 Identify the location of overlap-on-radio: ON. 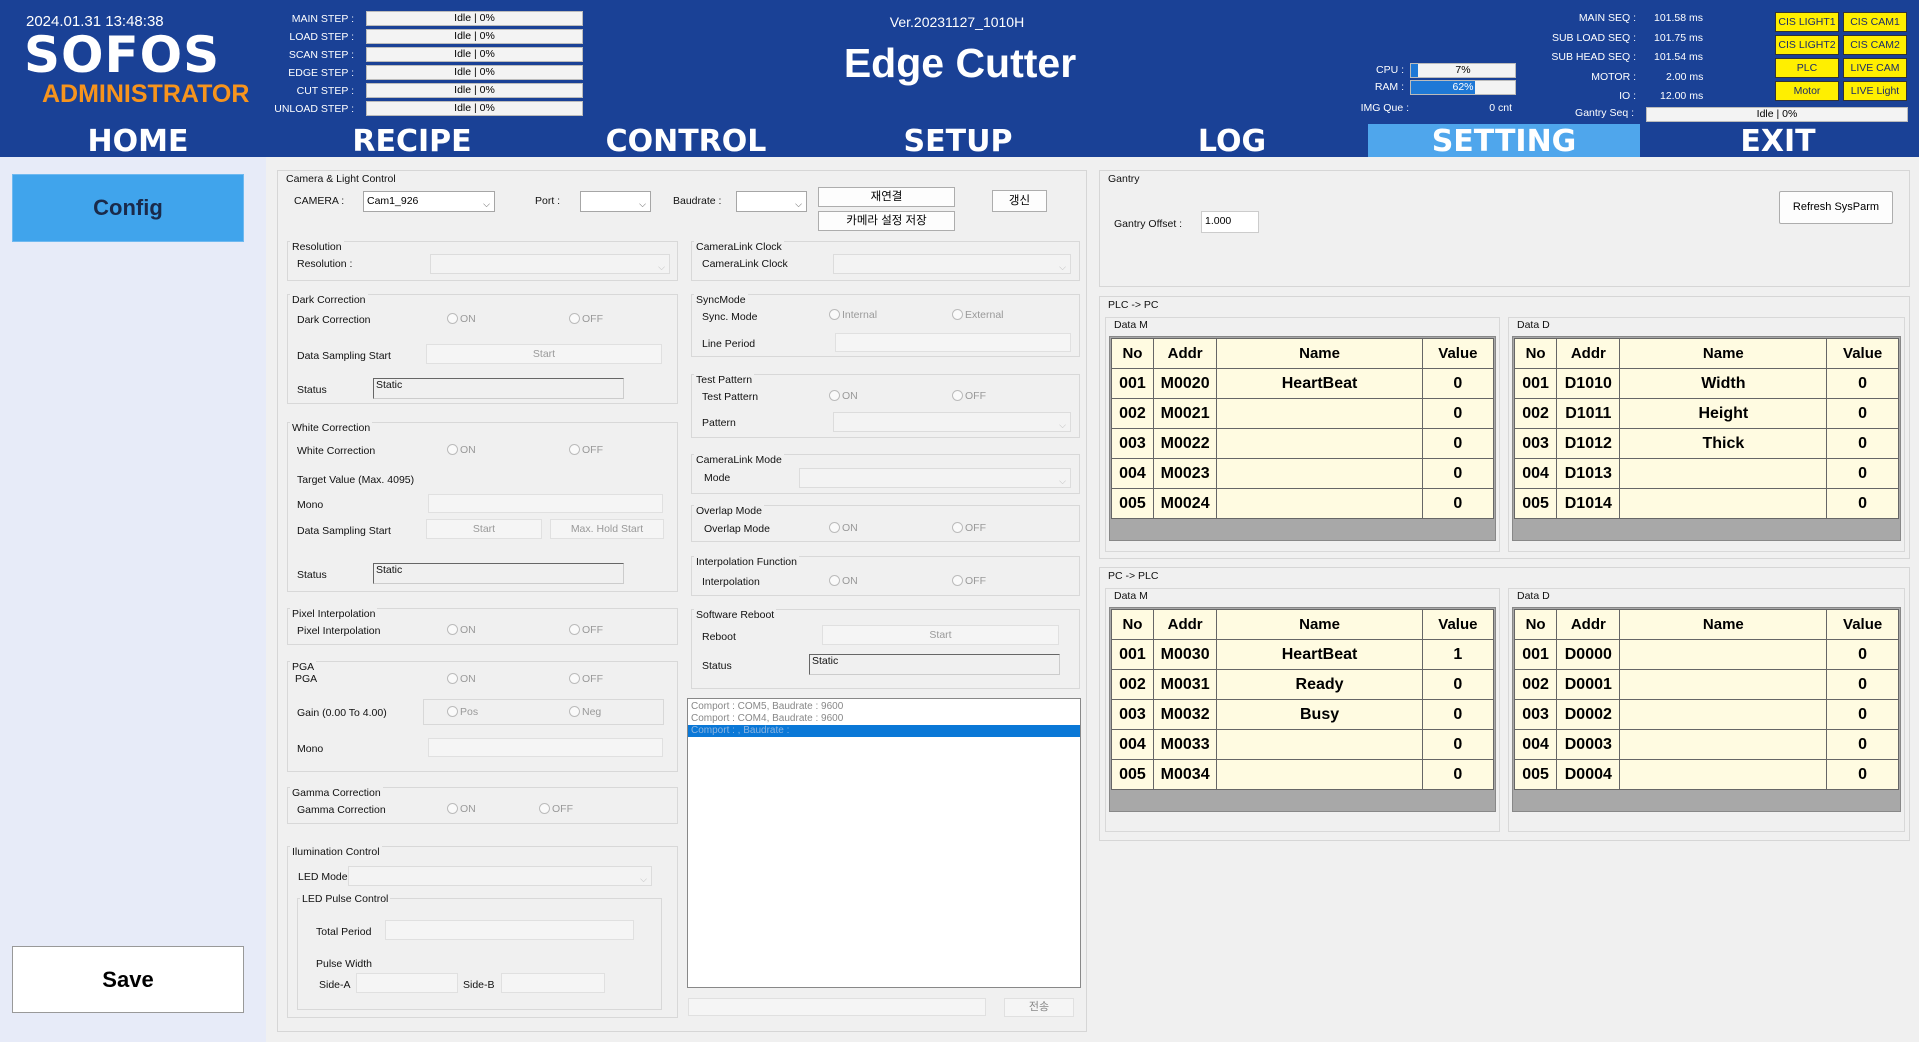
(843, 528).